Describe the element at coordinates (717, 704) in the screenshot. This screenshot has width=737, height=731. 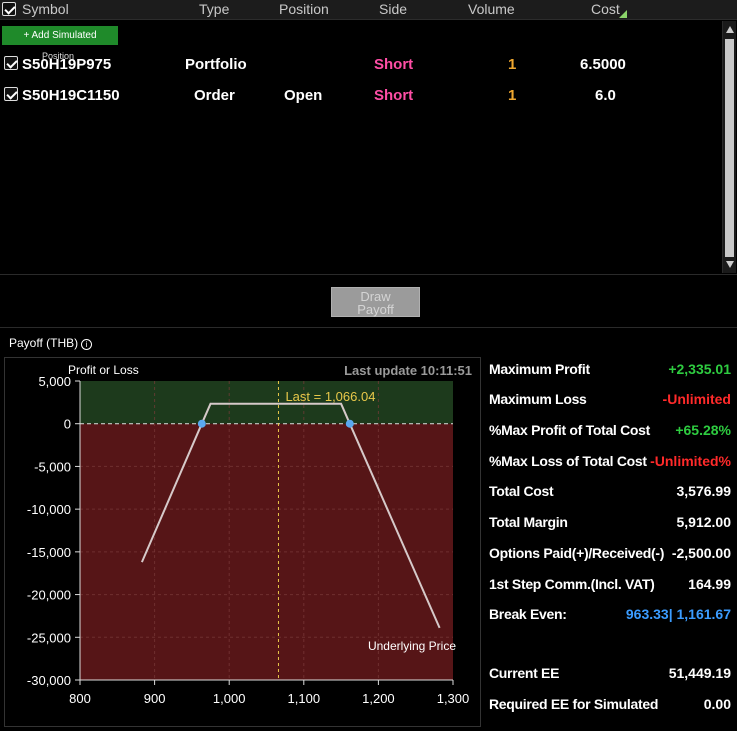
I see `stat-value: 0.00` at that location.